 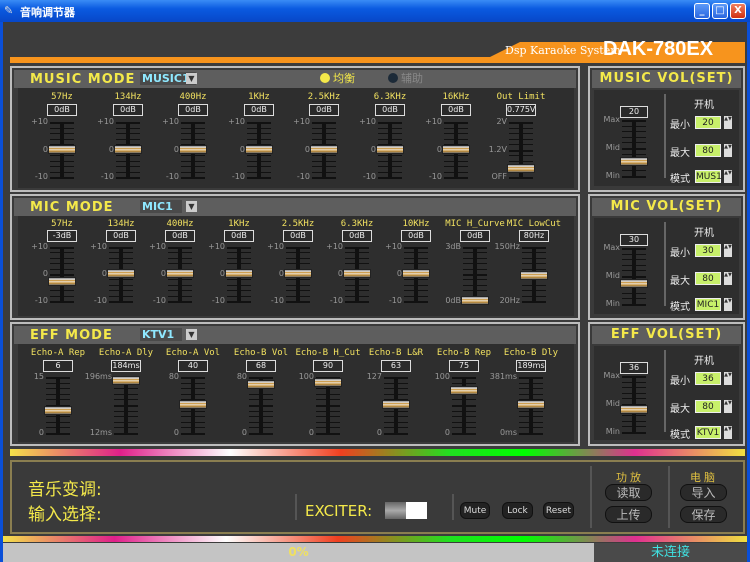 I want to click on min-spinbox: 20, so click(x=708, y=122).